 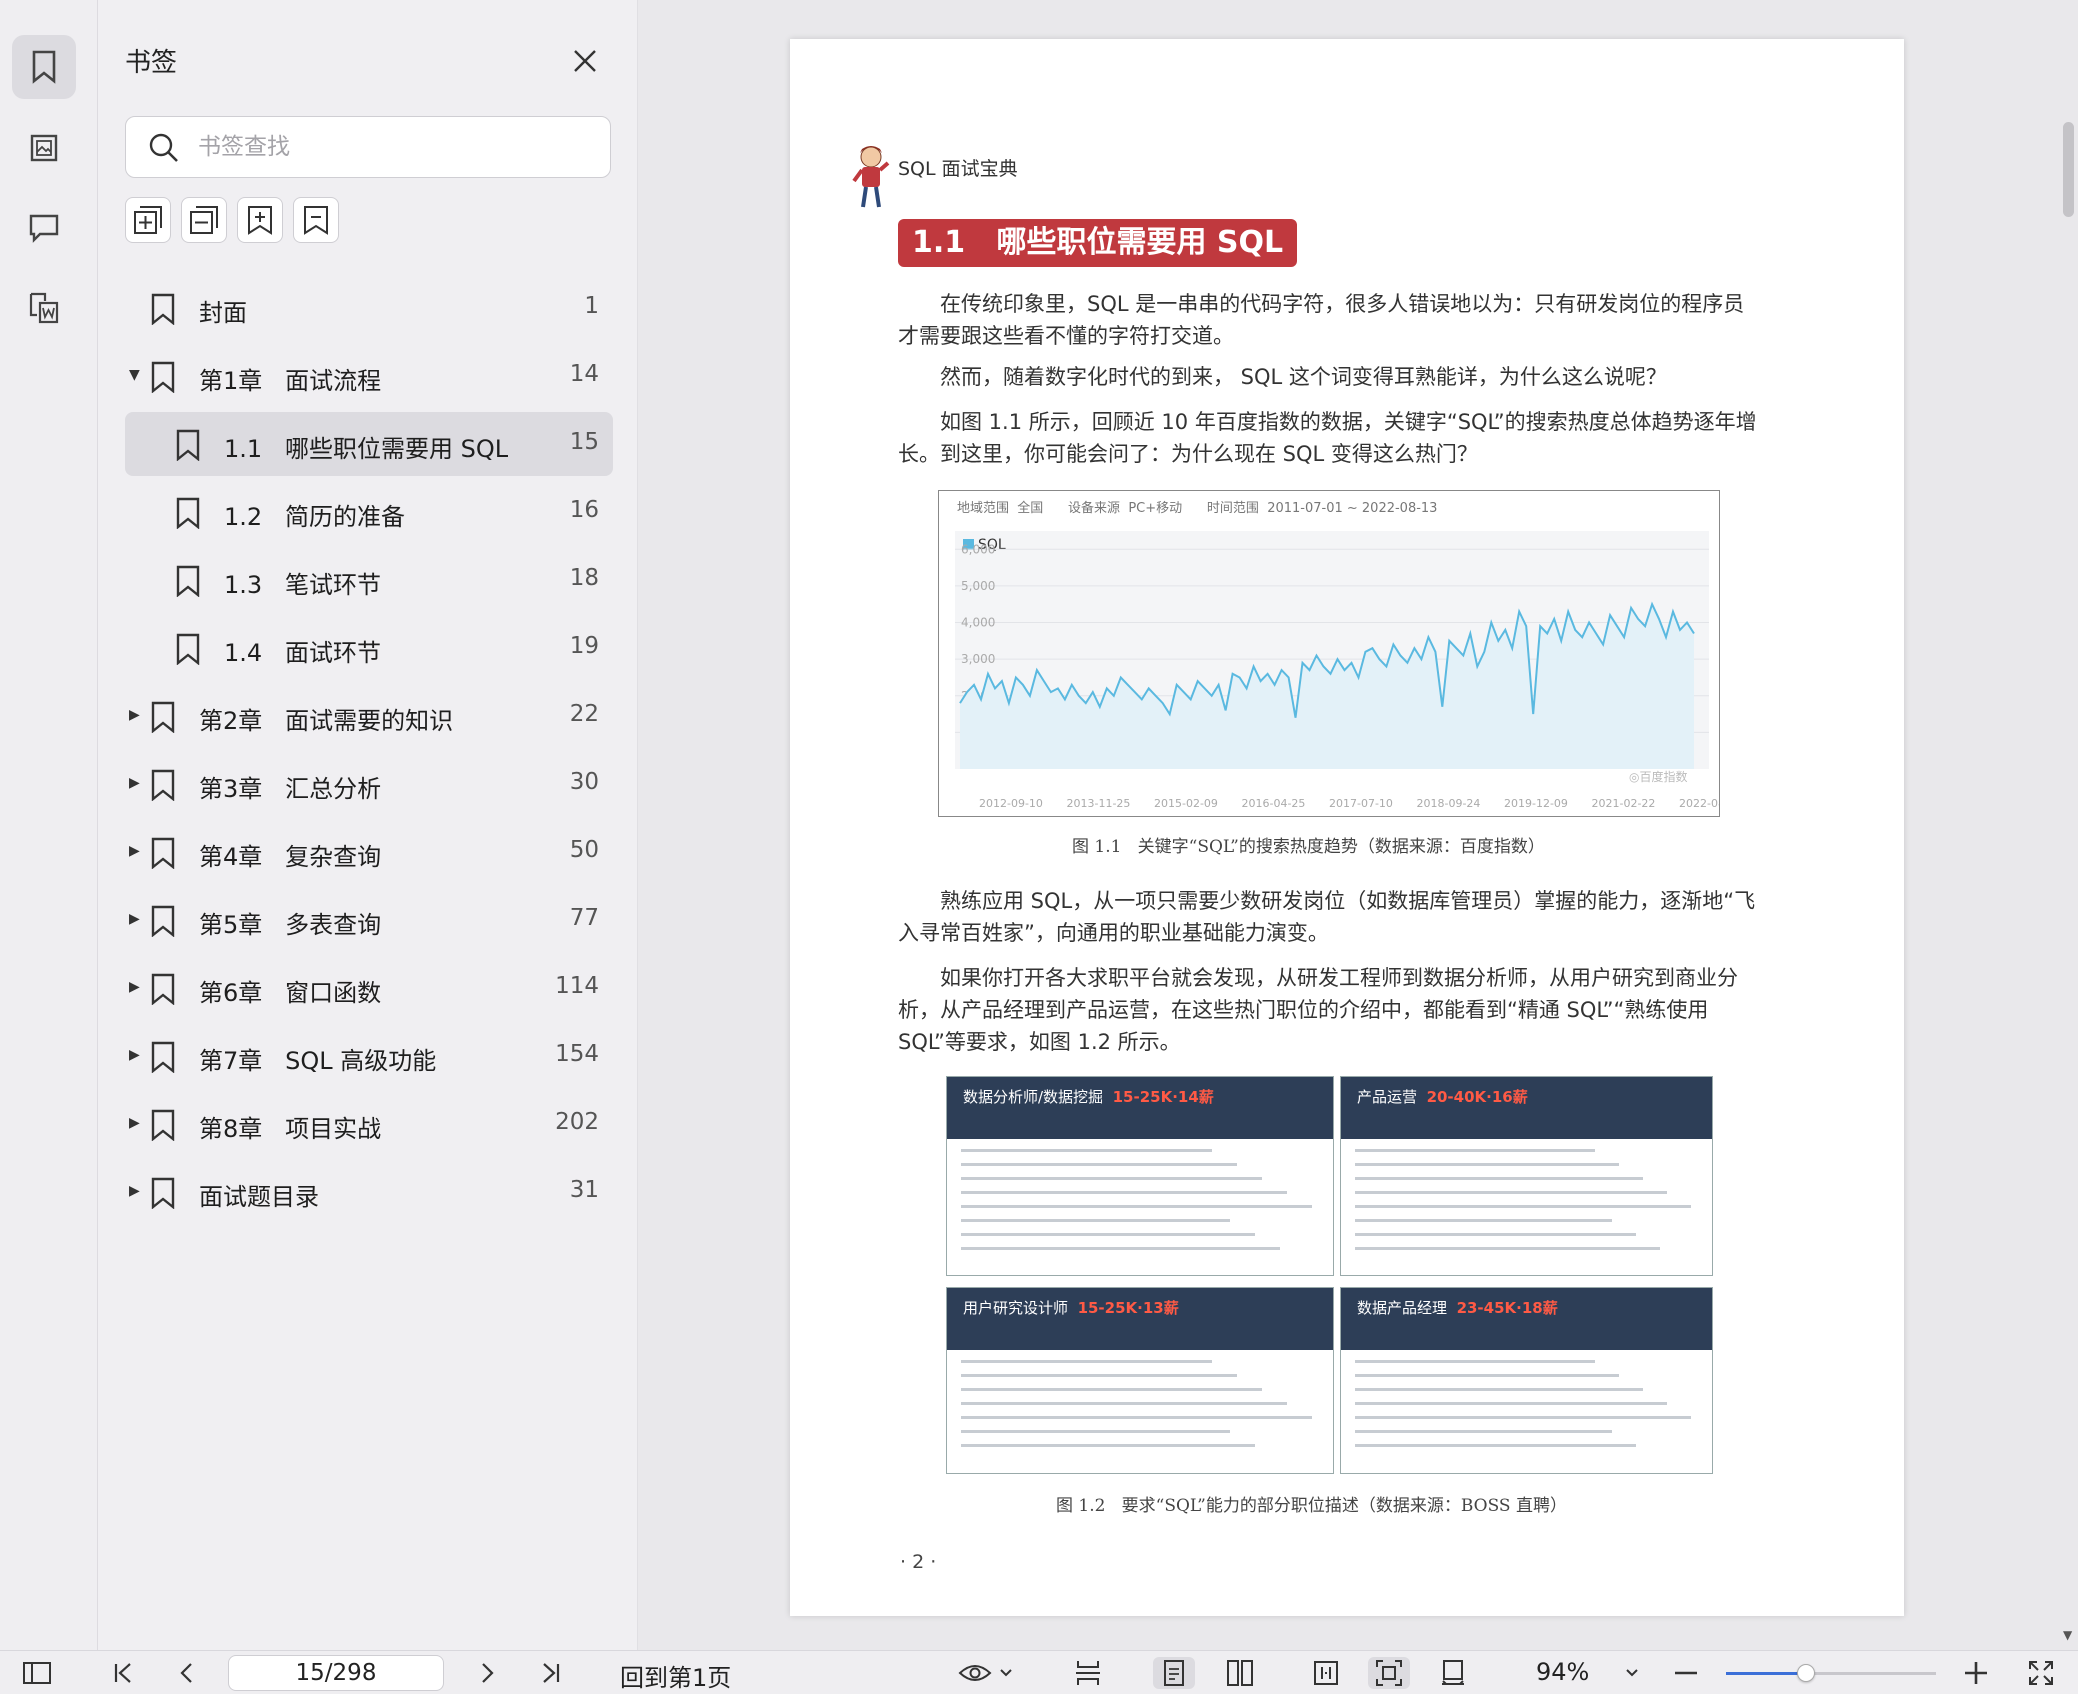 What do you see at coordinates (577, 1054) in the screenshot?
I see `bookmark-page: 154` at bounding box center [577, 1054].